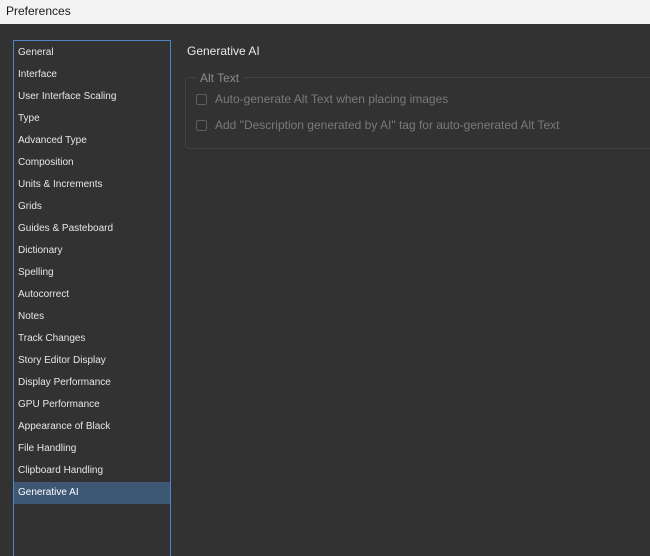 The height and width of the screenshot is (556, 650). Describe the element at coordinates (92, 317) in the screenshot. I see `sidebar-item-notes: Notes` at that location.